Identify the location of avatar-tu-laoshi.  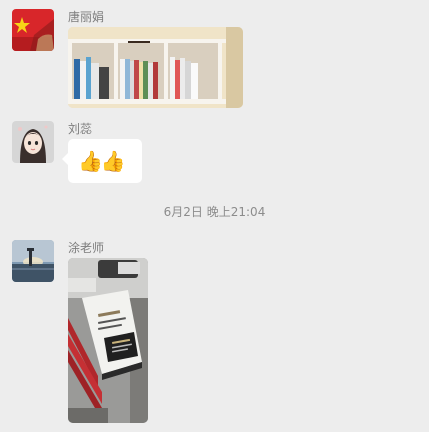
(33, 261).